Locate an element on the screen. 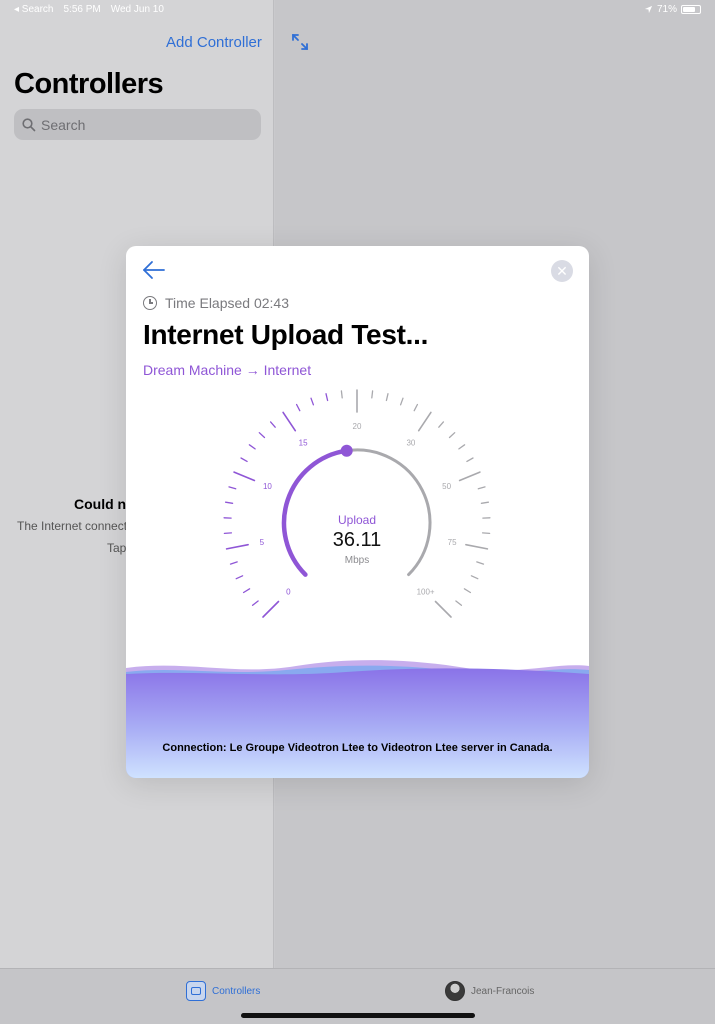 This screenshot has height=1024, width=715. speed-gauge: 0 5 10 15 20 30 50 75 100+ Upload 36.11 Mbps is located at coordinates (357, 511).